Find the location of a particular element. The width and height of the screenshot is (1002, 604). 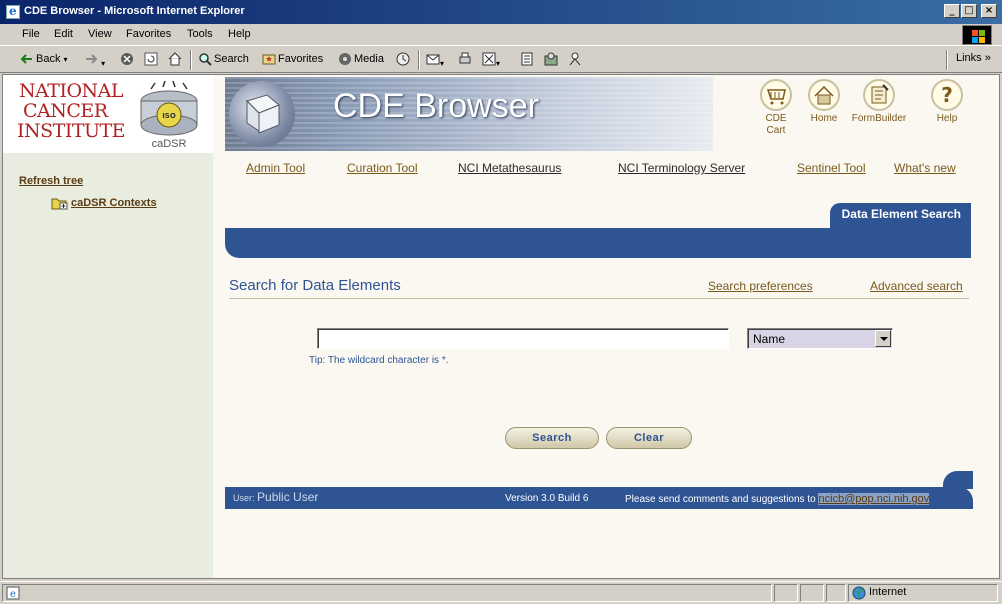

clear-button: Clear is located at coordinates (649, 438).